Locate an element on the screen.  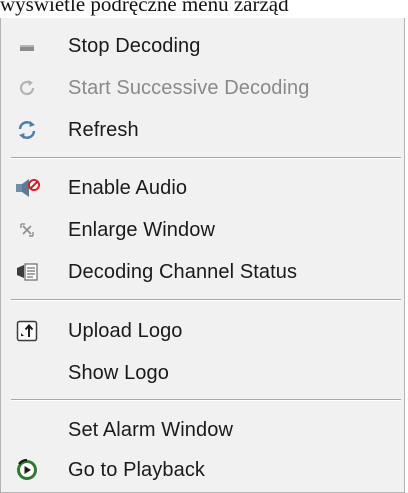
menu-item-label: Show Logo is located at coordinates (118, 372).